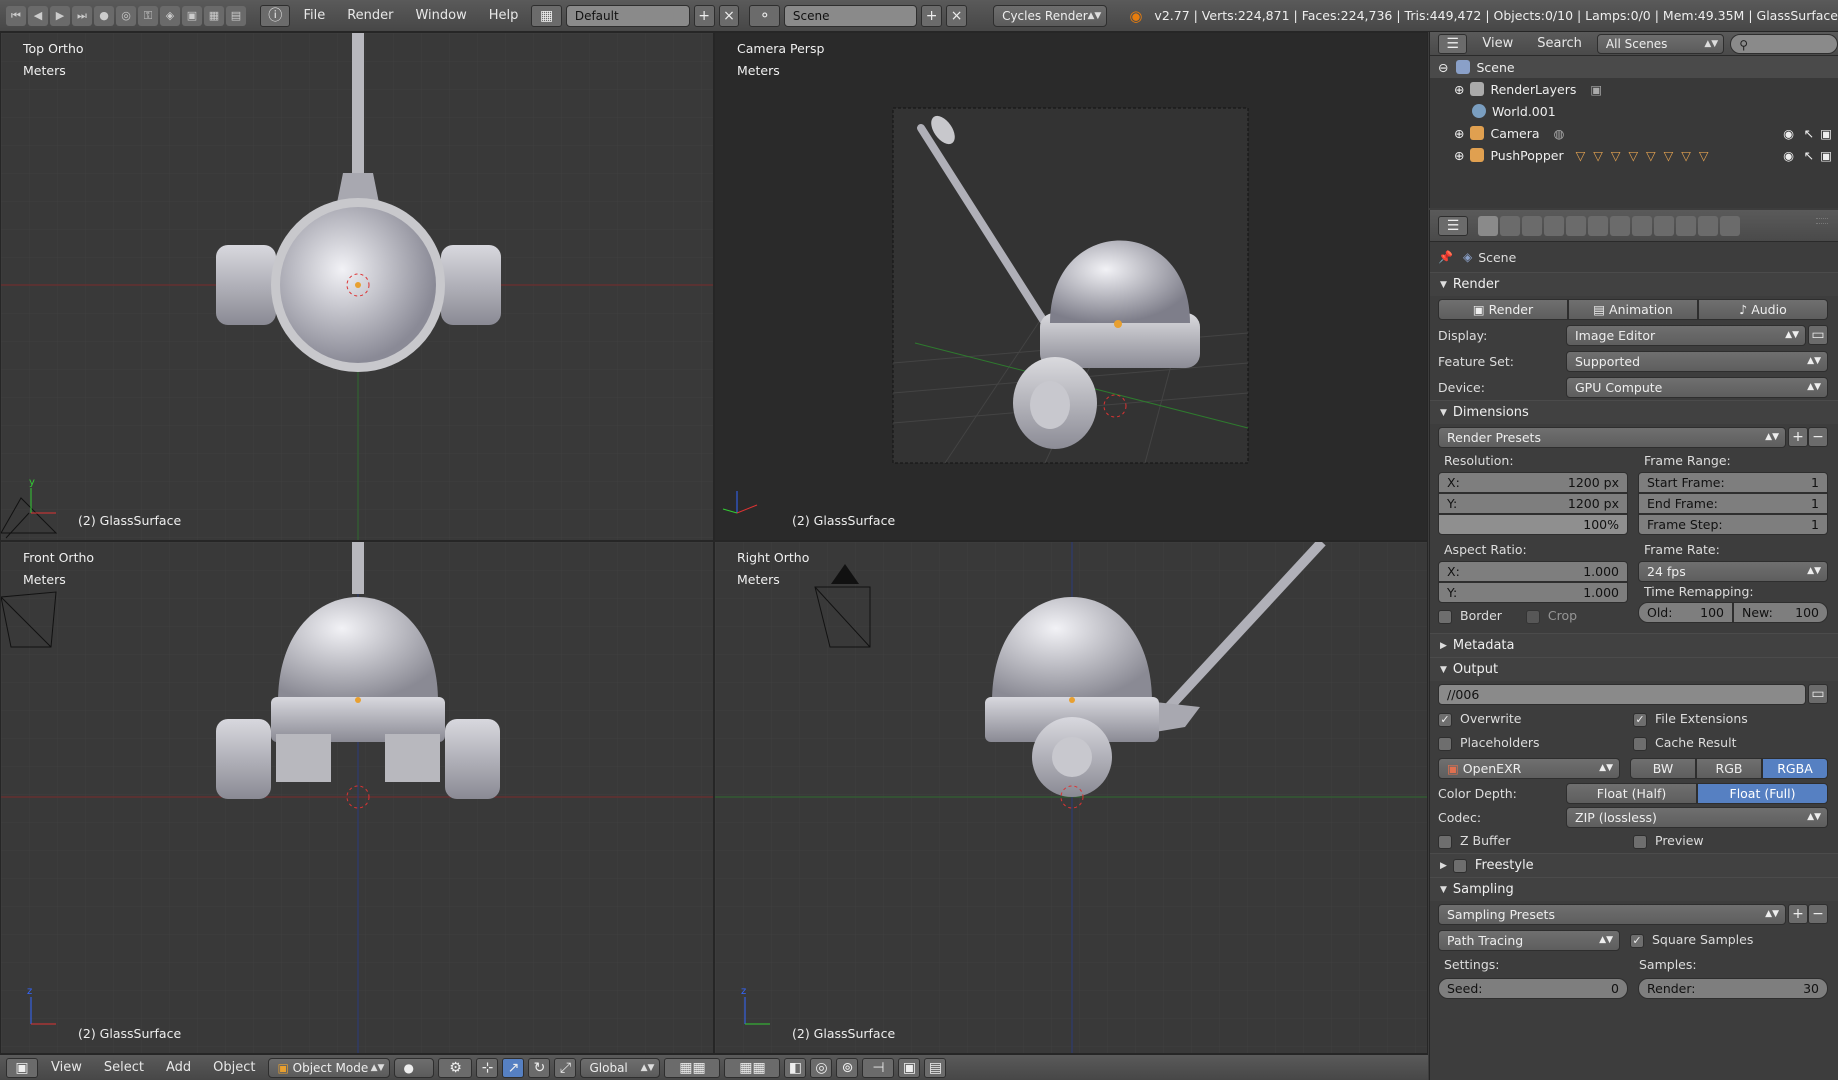 This screenshot has height=1080, width=1838. I want to click on cache-result-checkbox: Cache Result, so click(1730, 743).